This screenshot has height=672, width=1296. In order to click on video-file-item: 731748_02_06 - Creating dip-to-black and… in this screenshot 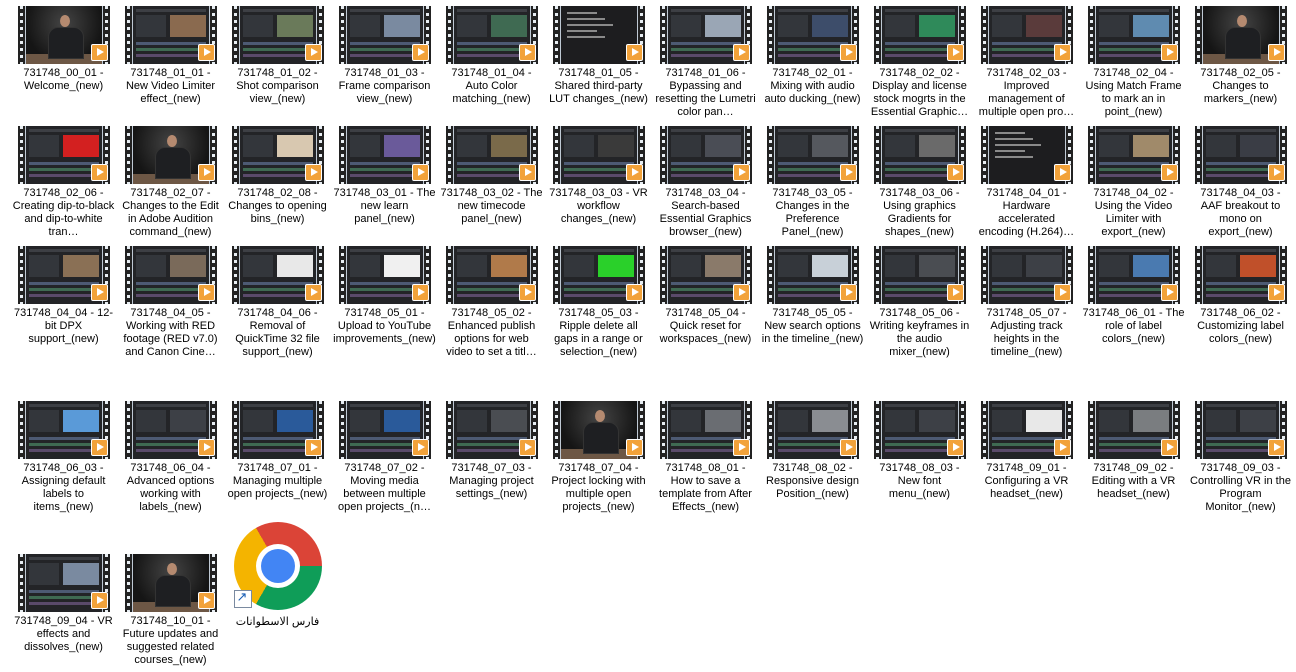, I will do `click(63, 179)`.